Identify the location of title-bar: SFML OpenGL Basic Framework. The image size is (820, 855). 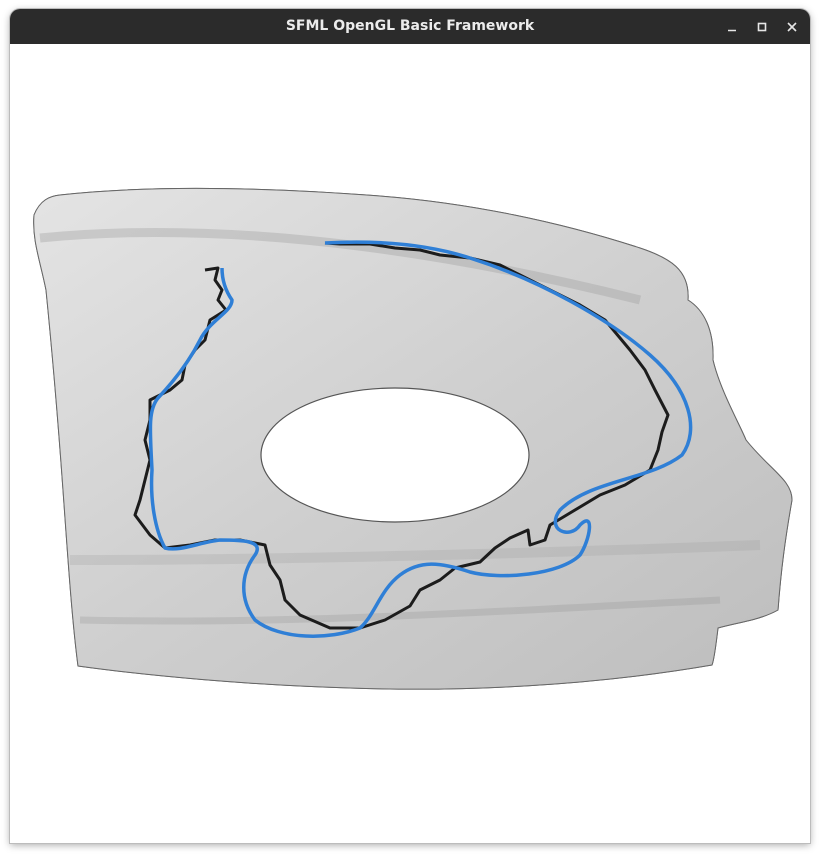
(410, 26).